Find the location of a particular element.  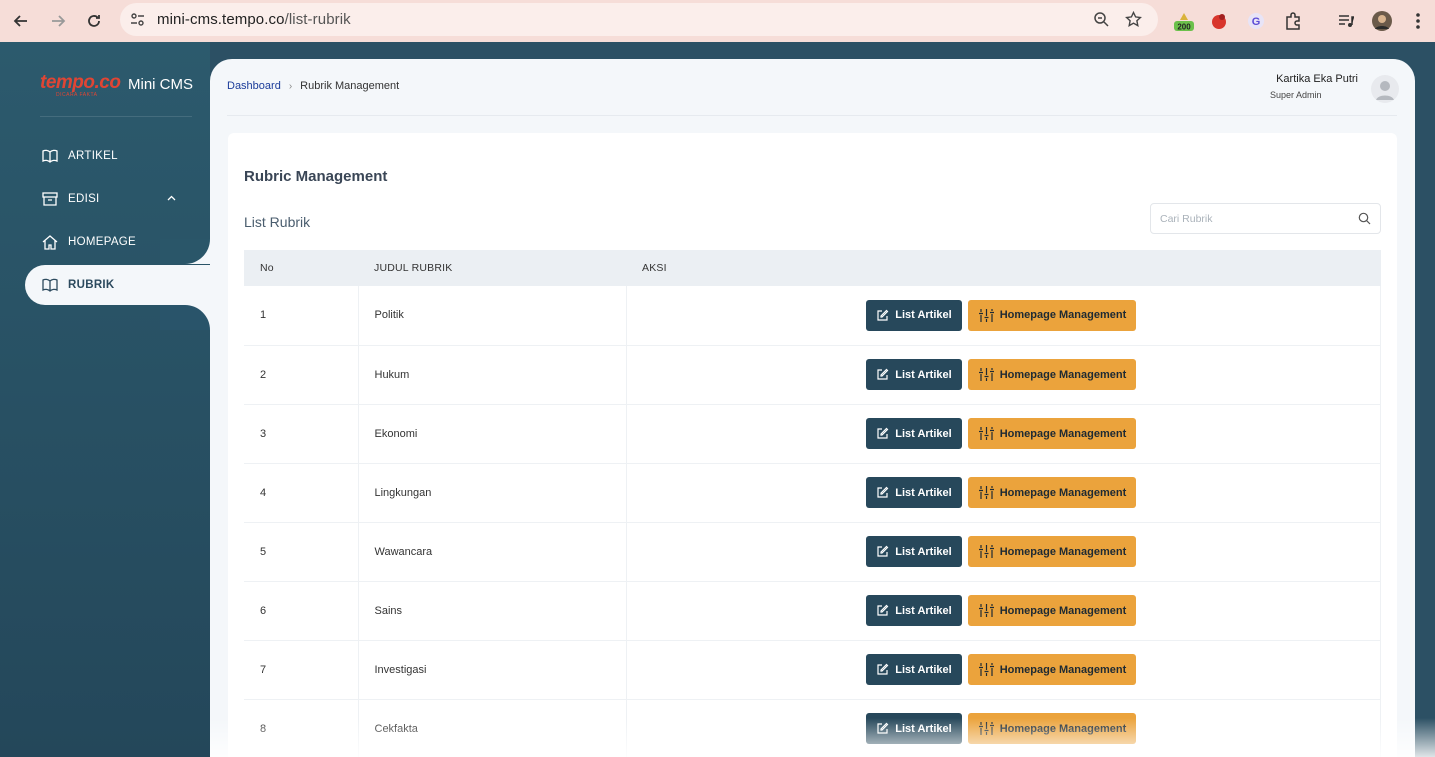

user-name: Kartika Eka Putri is located at coordinates (1317, 79).